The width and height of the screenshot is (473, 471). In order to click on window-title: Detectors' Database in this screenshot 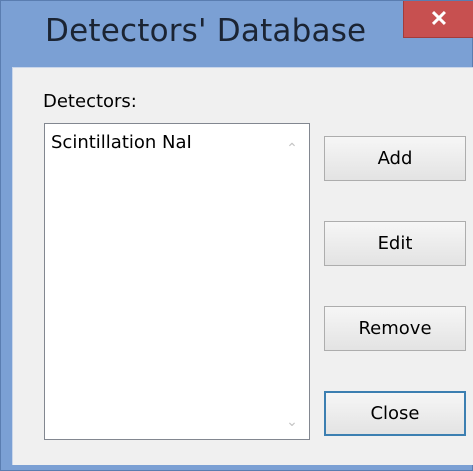, I will do `click(206, 31)`.